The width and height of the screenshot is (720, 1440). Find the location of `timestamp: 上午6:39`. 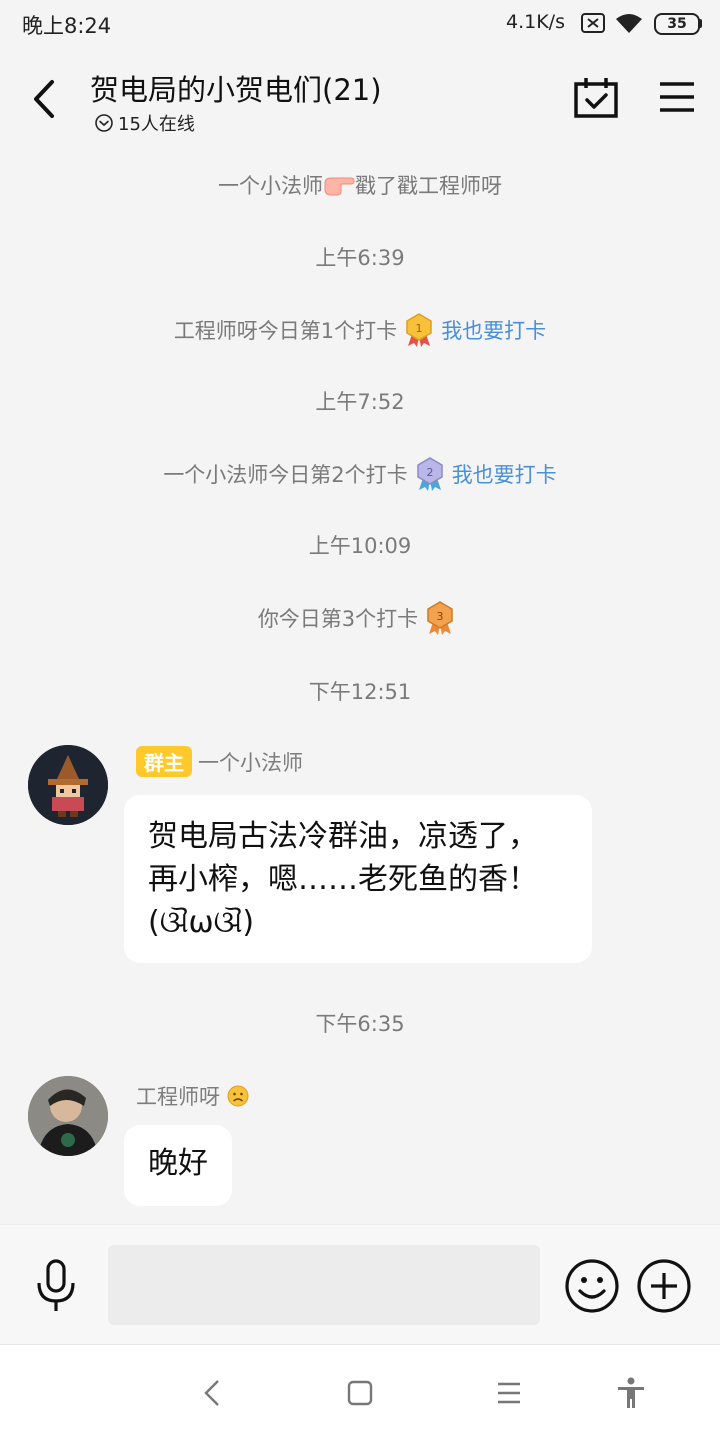

timestamp: 上午6:39 is located at coordinates (360, 258).